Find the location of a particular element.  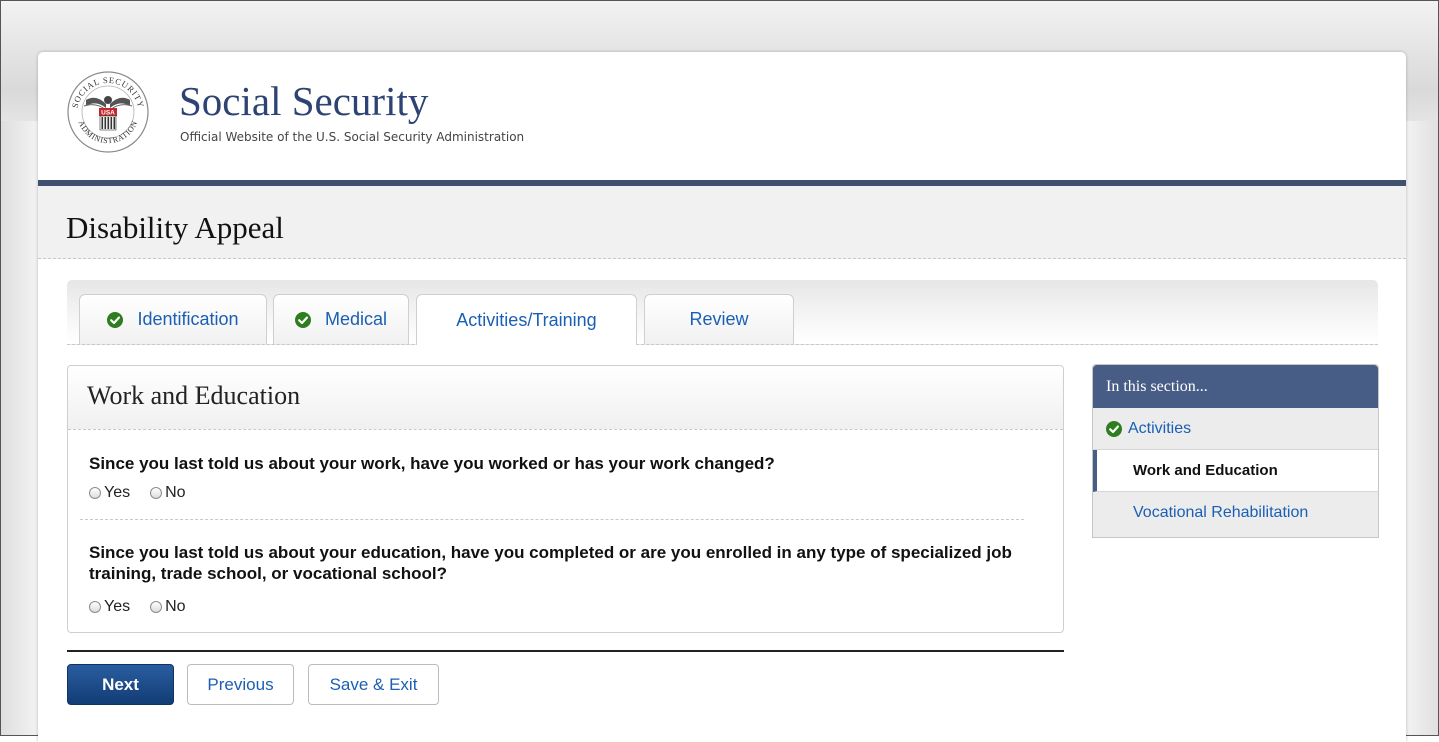

tab-label: Activities/Training is located at coordinates (526, 319).